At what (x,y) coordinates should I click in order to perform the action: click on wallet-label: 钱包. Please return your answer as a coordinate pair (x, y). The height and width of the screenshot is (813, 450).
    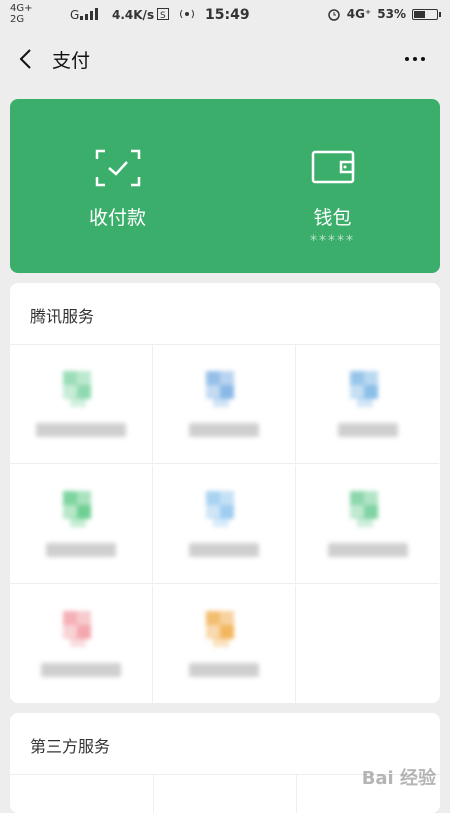
    Looking at the image, I should click on (332, 218).